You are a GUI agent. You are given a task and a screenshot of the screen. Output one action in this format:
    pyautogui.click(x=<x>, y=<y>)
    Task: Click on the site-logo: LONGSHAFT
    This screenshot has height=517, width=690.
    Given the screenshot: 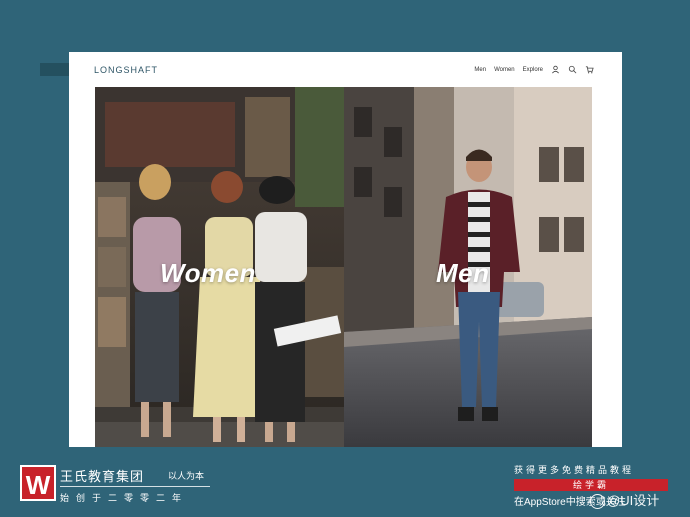 What is the action you would take?
    pyautogui.click(x=126, y=70)
    